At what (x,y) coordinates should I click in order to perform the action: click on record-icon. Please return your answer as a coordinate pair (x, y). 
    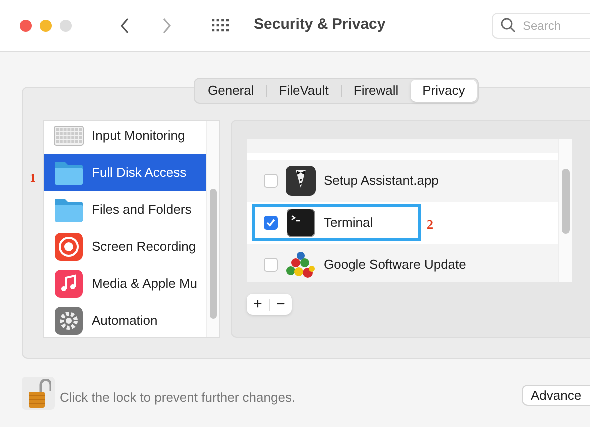
    Looking at the image, I should click on (69, 246).